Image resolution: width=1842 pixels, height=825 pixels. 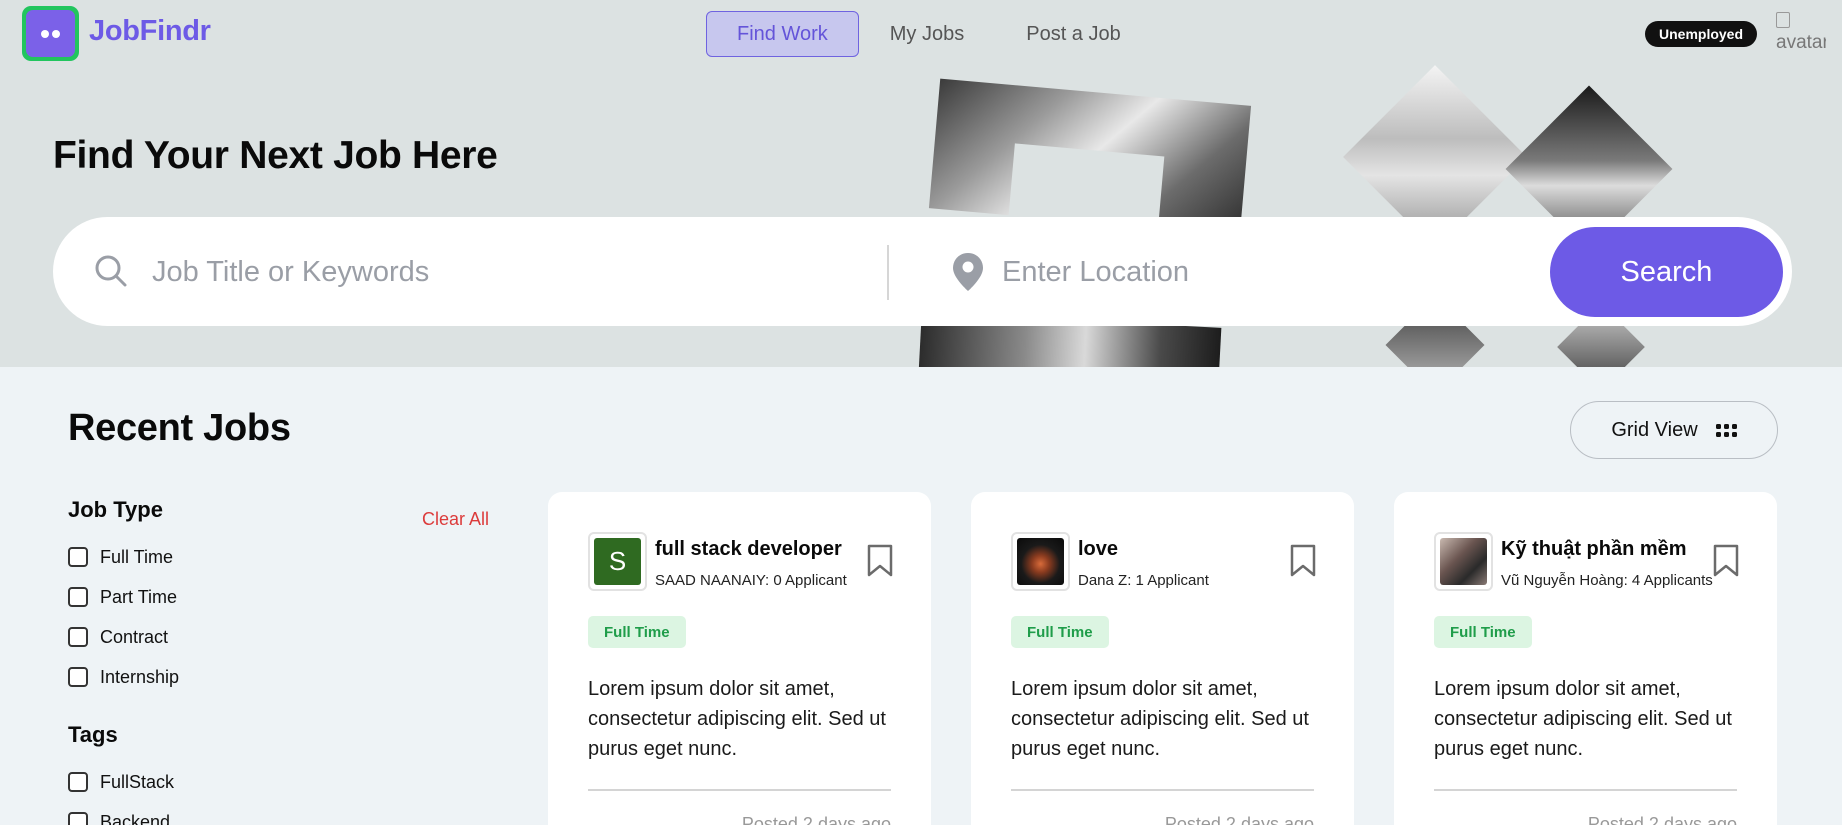 I want to click on search-button: Search, so click(x=1666, y=272).